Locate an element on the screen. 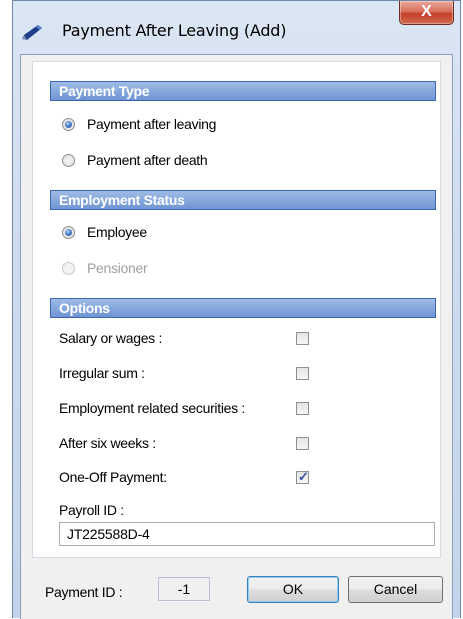 This screenshot has width=463, height=619. payment-type-header: Payment Type is located at coordinates (243, 91).